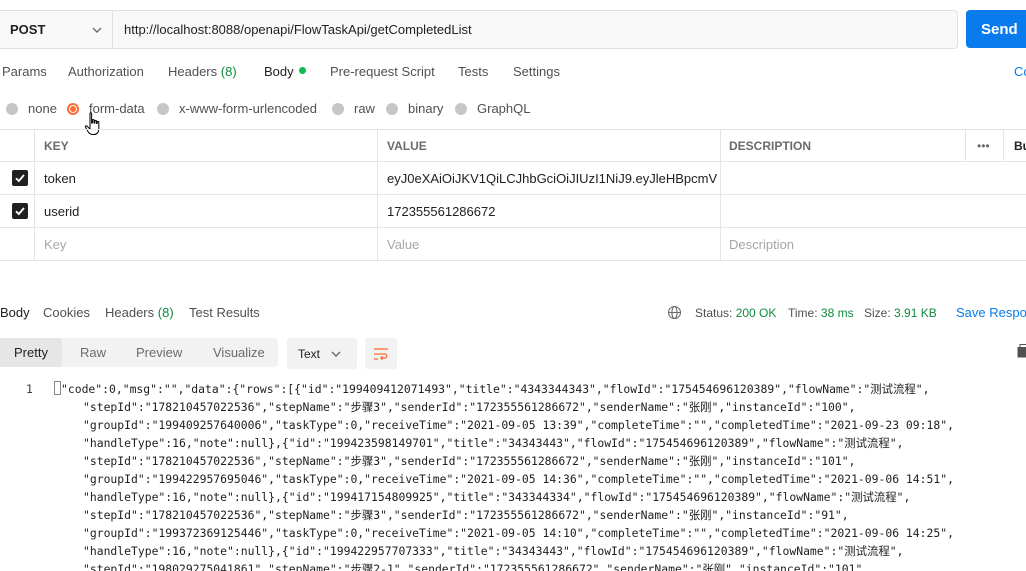 The image size is (1026, 571). I want to click on table-row-new: Key Value Description, so click(513, 244).